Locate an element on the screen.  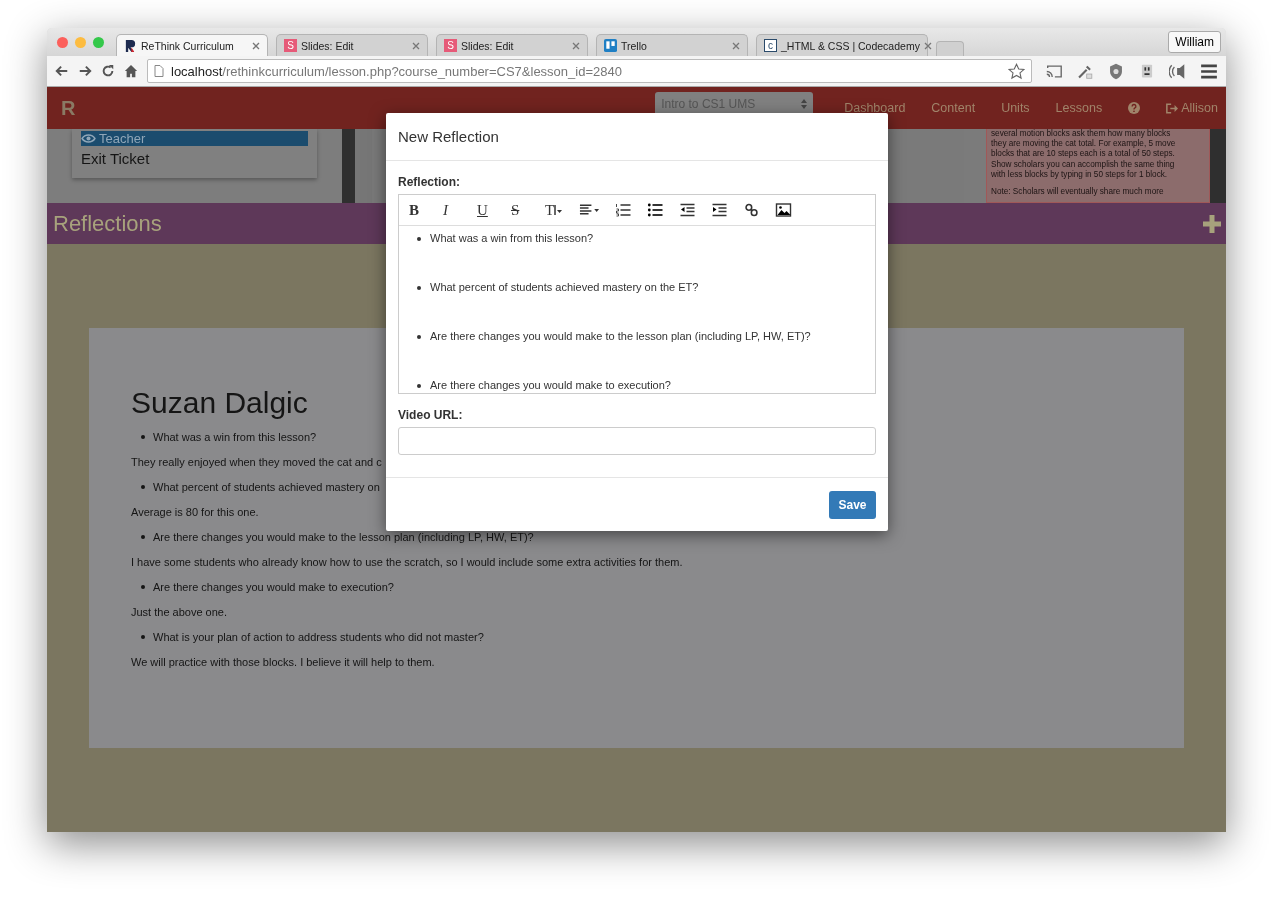
caret-icon is located at coordinates (558, 210).